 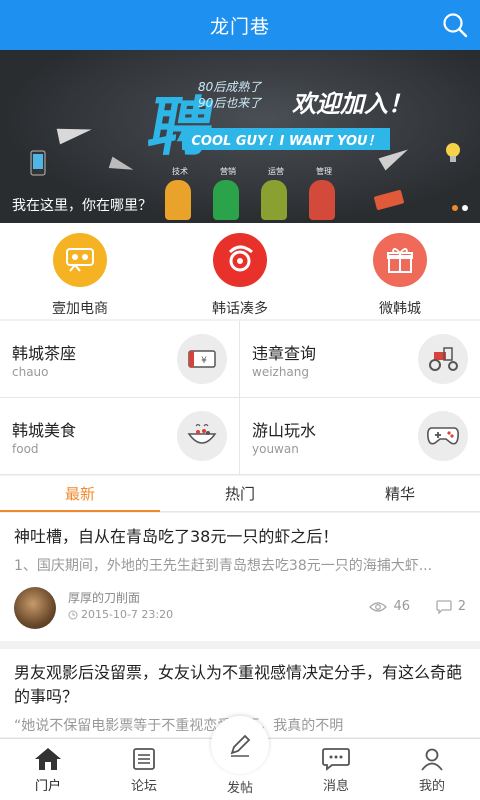 I want to click on category-yijia-ecommerce: 壹加电商, so click(x=80, y=271).